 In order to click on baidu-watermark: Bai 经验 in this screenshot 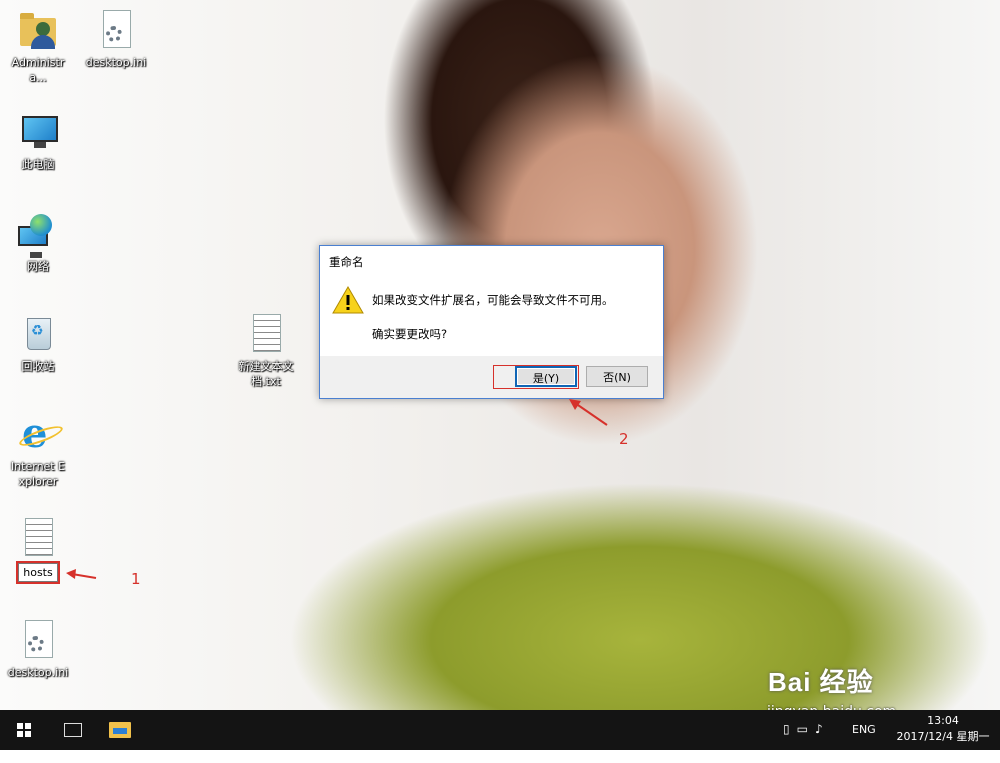, I will do `click(821, 682)`.